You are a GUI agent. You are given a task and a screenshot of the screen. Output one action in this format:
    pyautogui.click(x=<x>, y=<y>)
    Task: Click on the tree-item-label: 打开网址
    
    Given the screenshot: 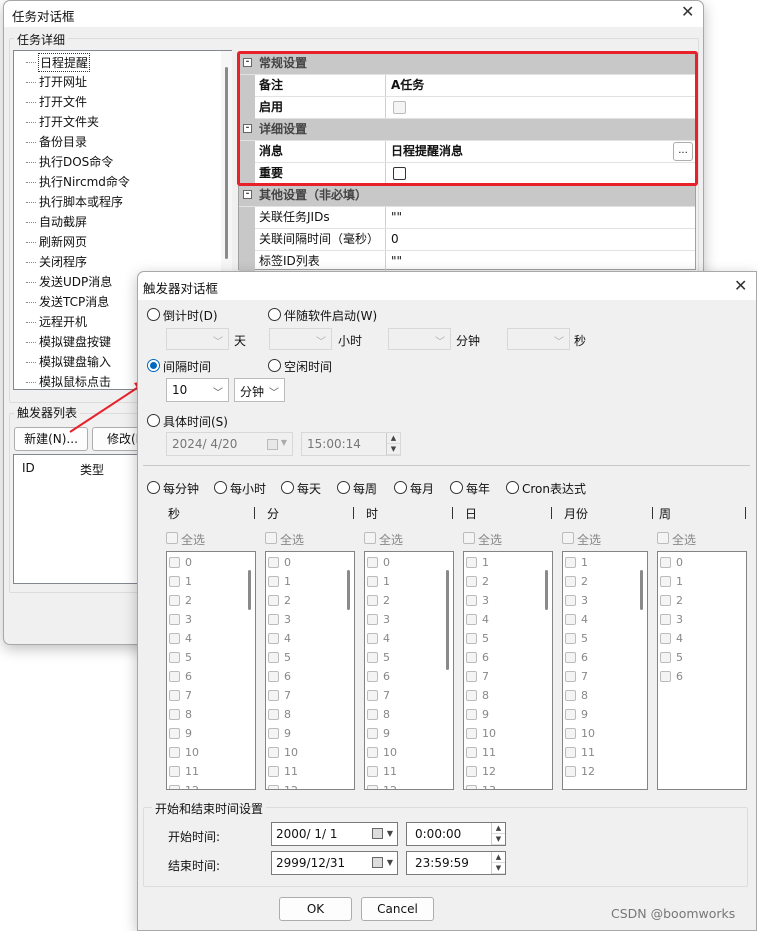 What is the action you would take?
    pyautogui.click(x=63, y=82)
    